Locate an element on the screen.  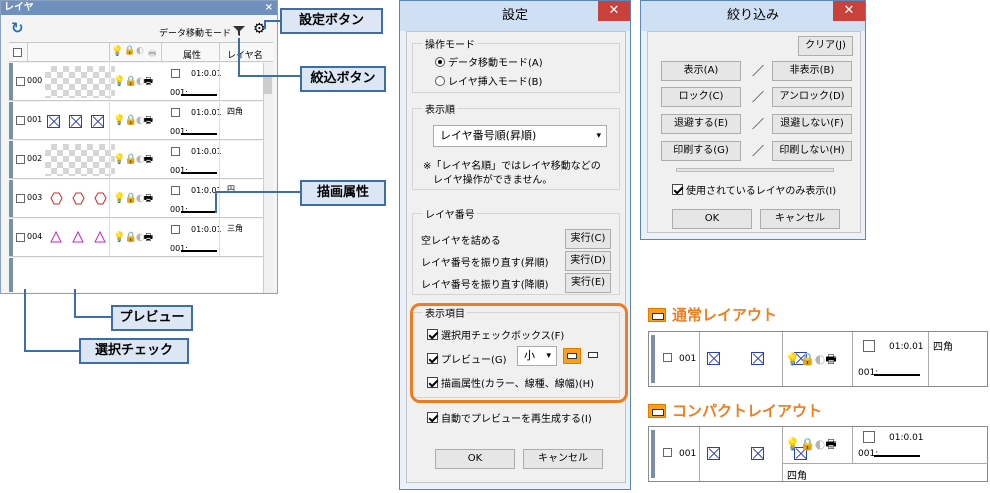
layer-number: 002 is located at coordinates (35, 158).